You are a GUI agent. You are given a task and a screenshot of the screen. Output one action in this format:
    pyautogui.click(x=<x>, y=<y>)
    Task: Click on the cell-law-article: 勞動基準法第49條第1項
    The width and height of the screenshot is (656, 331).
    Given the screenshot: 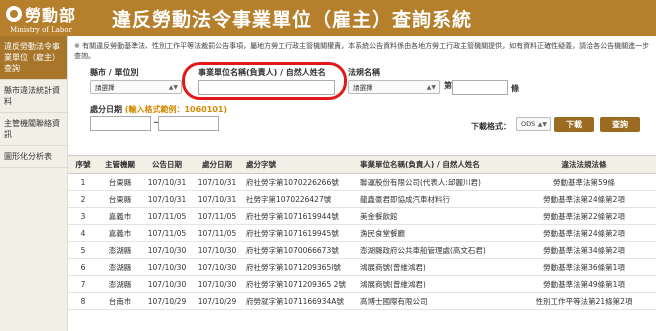 What is the action you would take?
    pyautogui.click(x=584, y=284)
    